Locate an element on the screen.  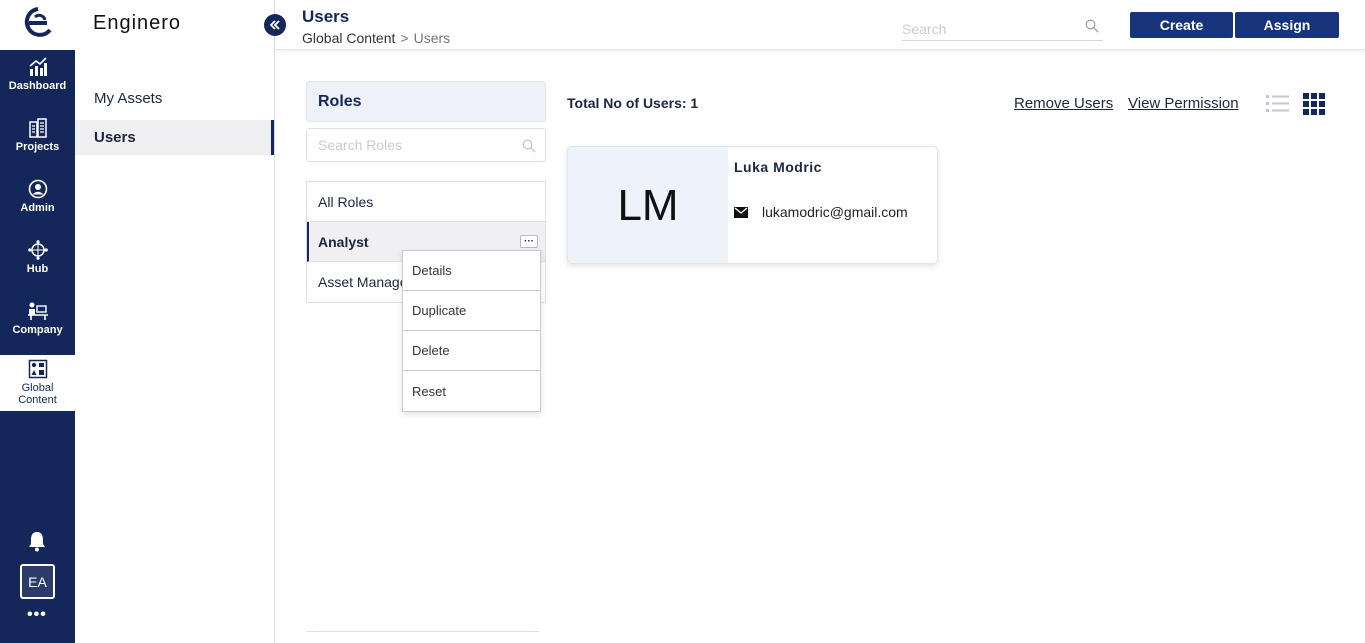
roles-panel-title: Roles is located at coordinates (426, 101).